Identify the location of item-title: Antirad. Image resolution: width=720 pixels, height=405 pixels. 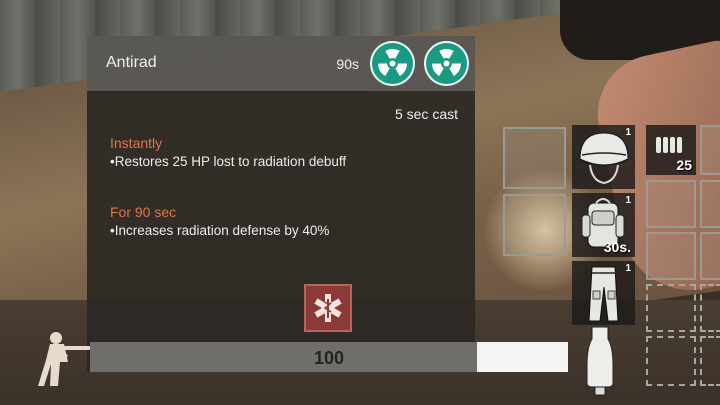
(131, 62).